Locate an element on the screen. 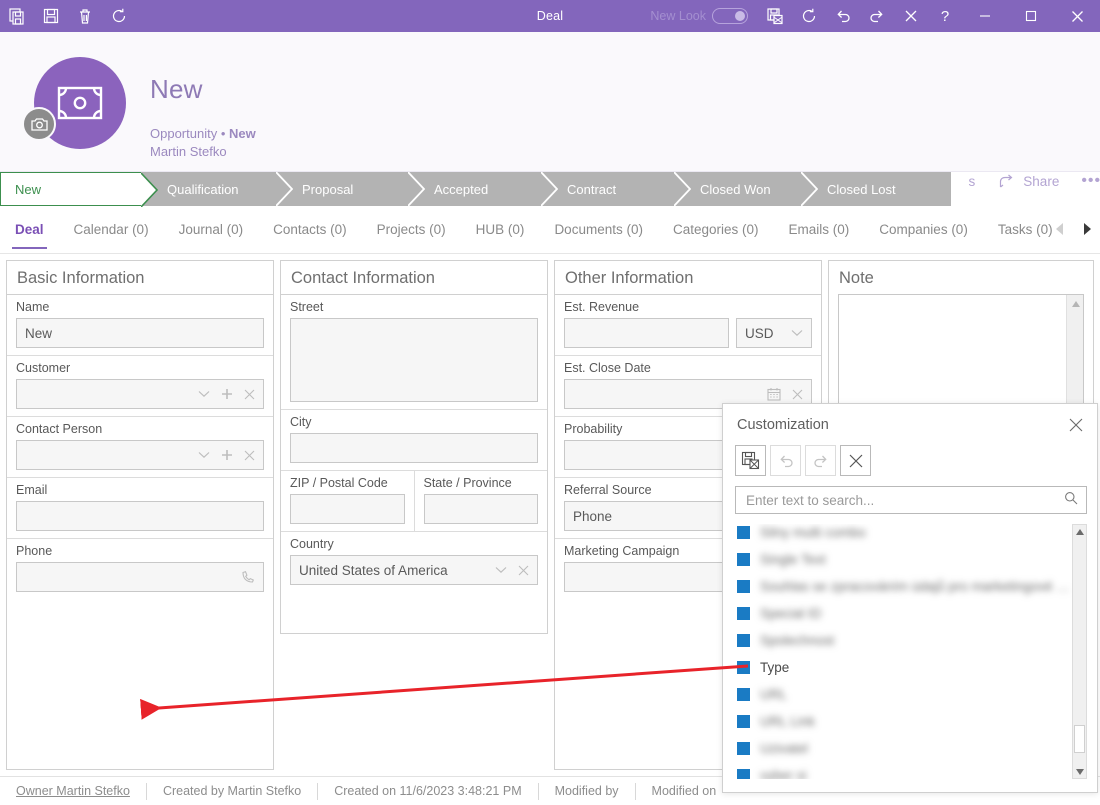 The width and height of the screenshot is (1100, 805). calendar-icon is located at coordinates (774, 394).